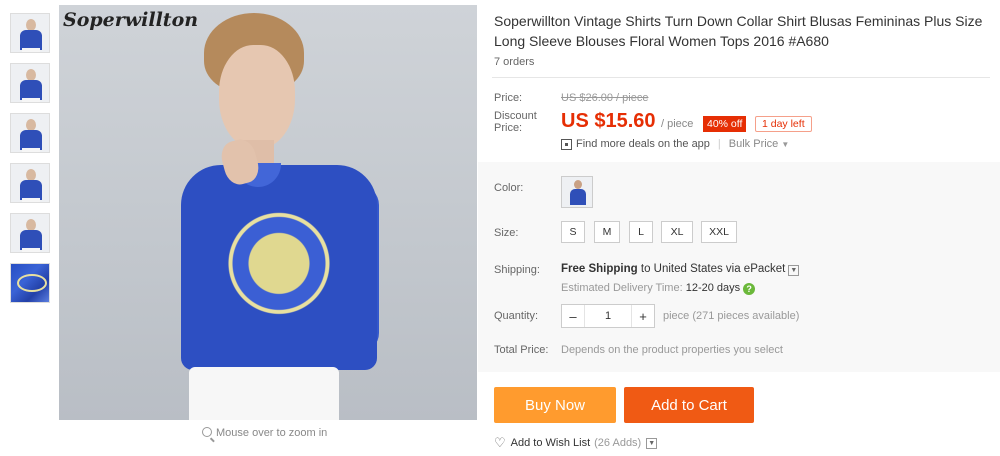 This screenshot has width=1000, height=456. I want to click on quantity-stepper: – 1 +, so click(608, 316).